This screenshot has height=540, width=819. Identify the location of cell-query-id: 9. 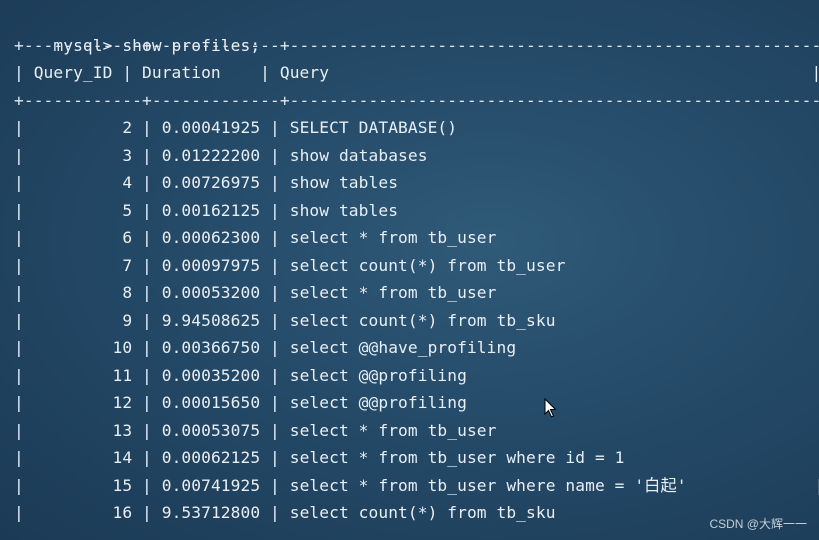
(127, 320).